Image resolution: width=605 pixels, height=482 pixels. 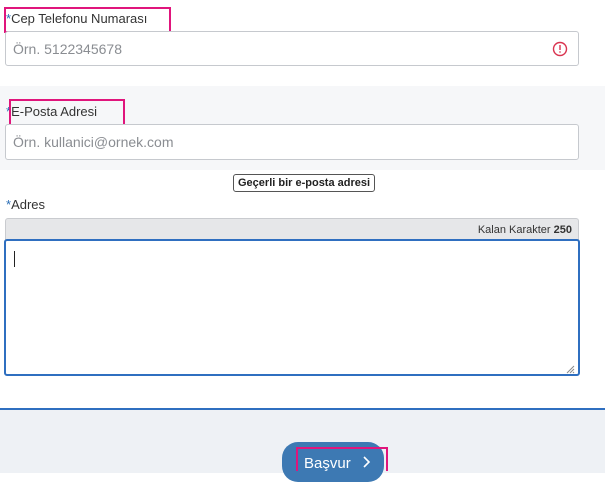 What do you see at coordinates (304, 183) in the screenshot?
I see `email-validation-tooltip: Geçerli bir e-posta adresi` at bounding box center [304, 183].